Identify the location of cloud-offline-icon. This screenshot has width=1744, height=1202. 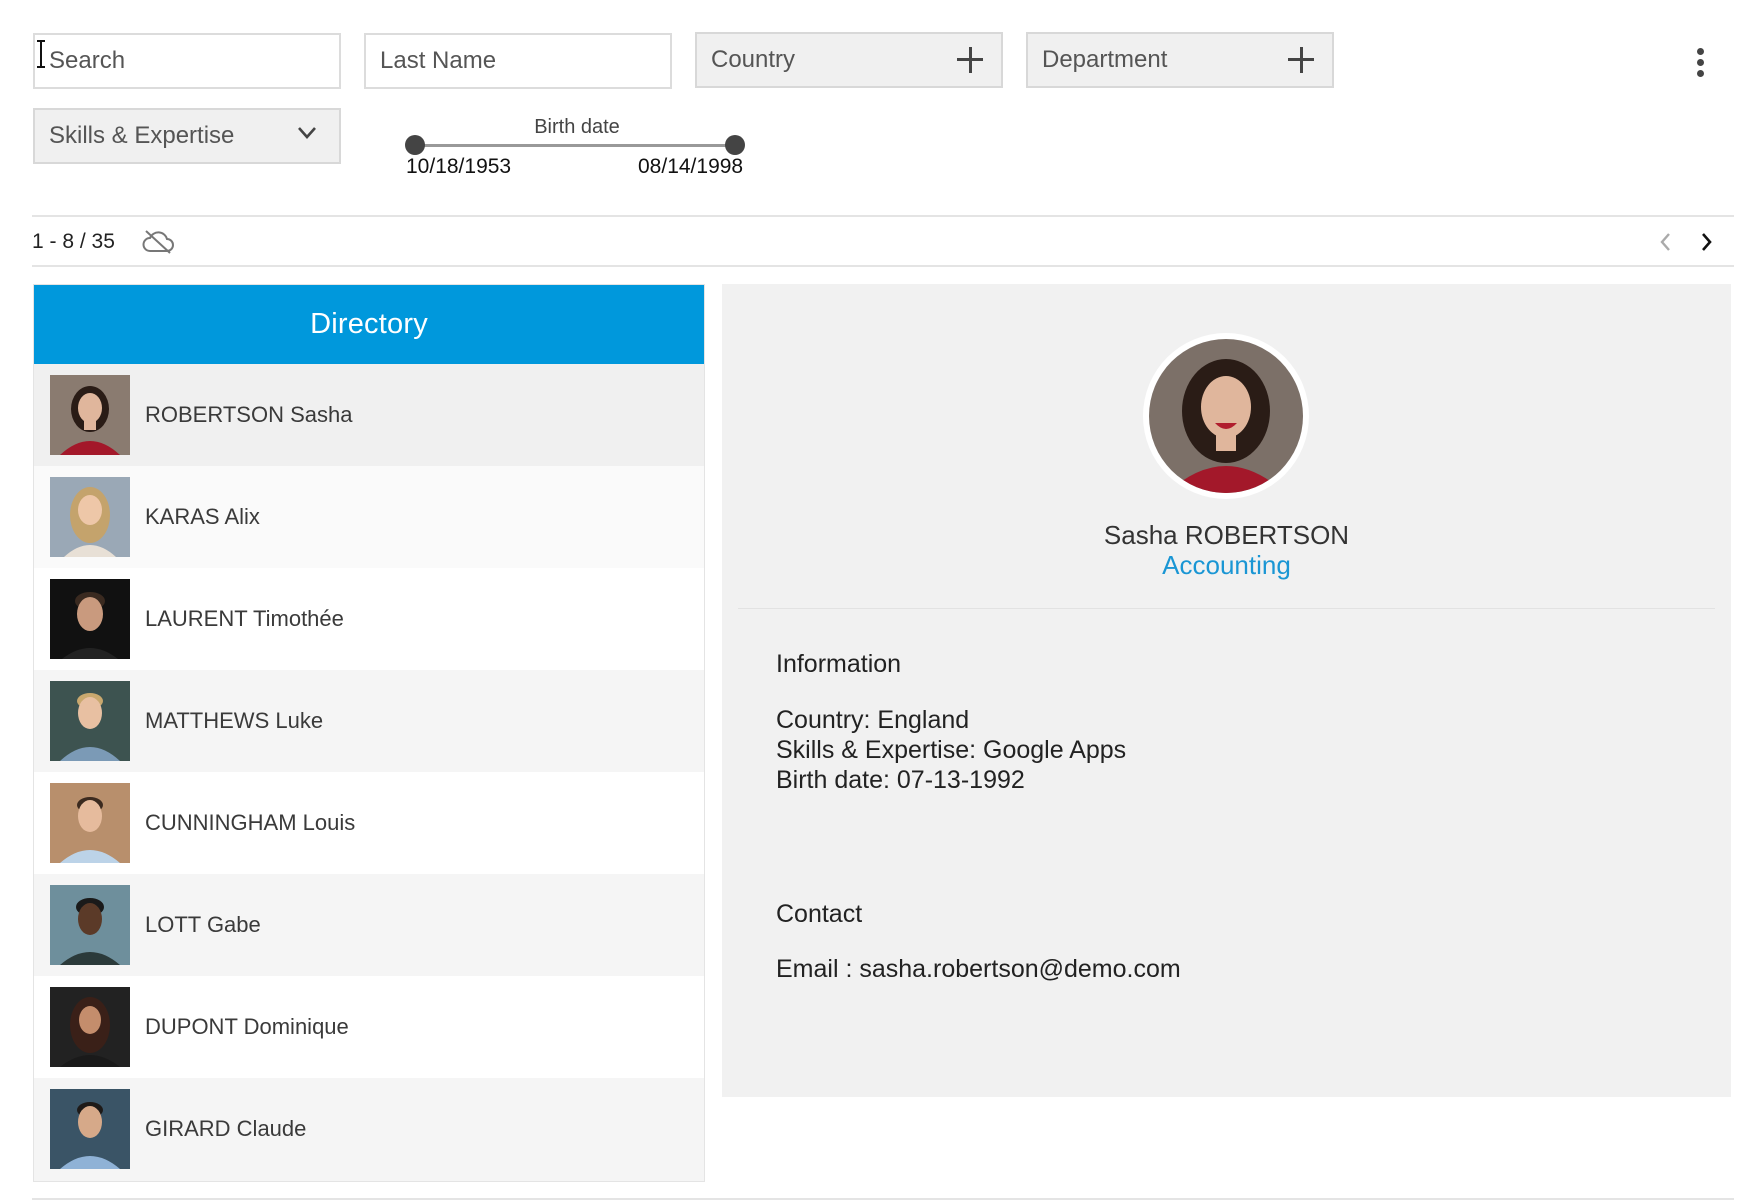
(158, 242).